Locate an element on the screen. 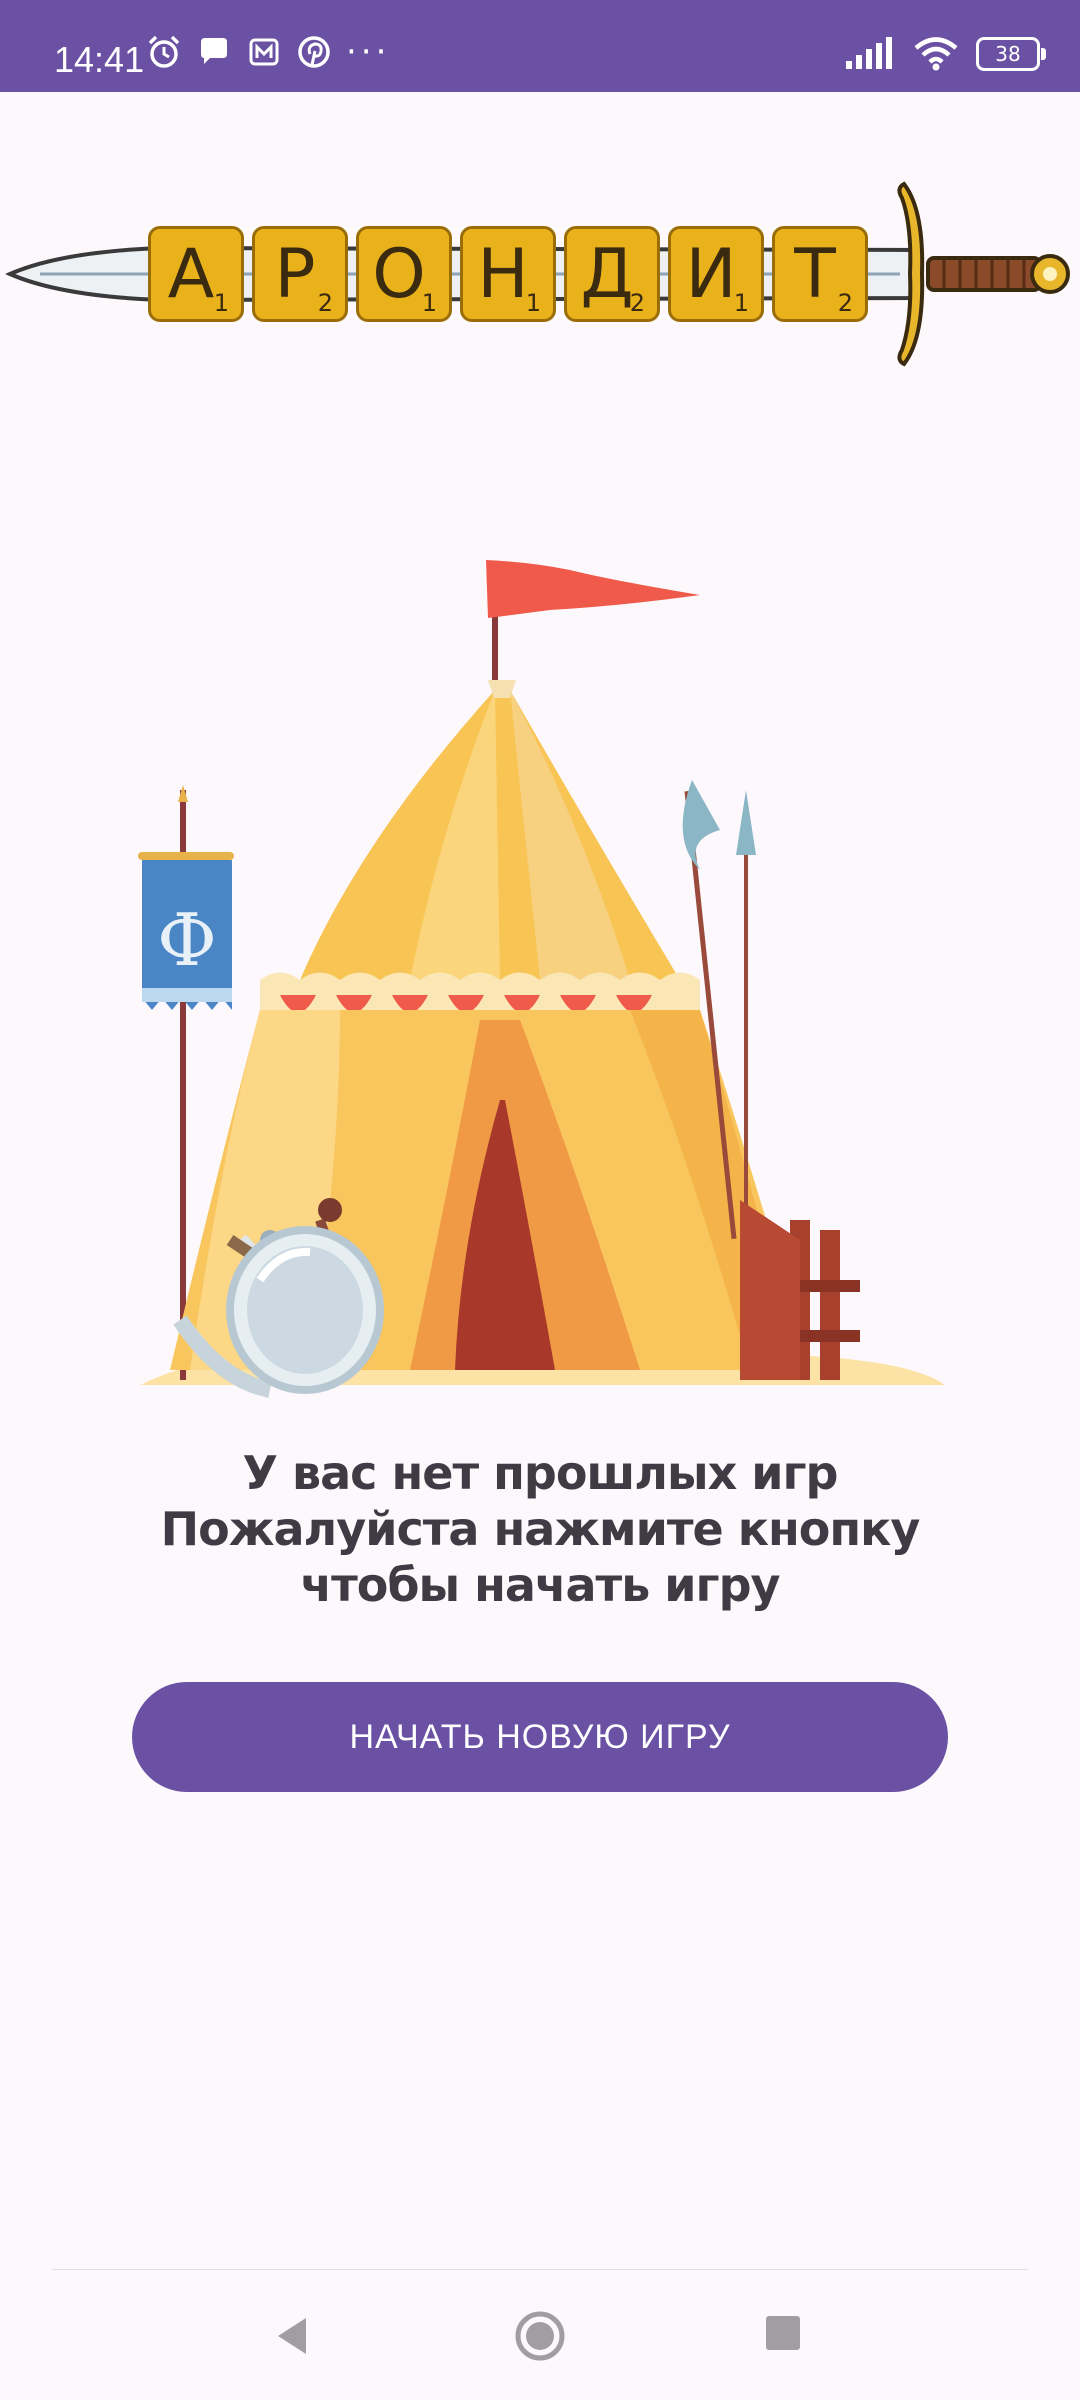  letter-tile: Н1 is located at coordinates (508, 274).